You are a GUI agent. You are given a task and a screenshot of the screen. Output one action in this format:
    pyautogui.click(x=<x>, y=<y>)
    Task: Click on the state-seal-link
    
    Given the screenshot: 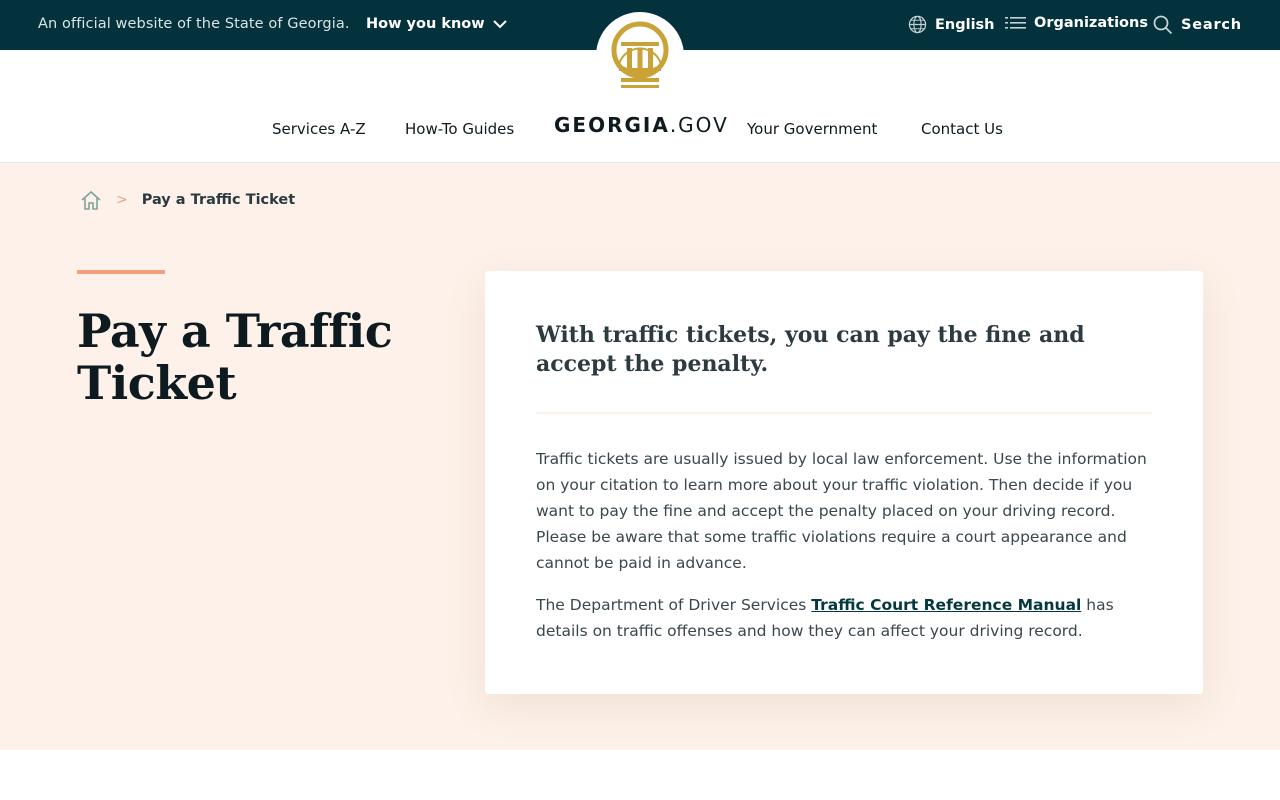 What is the action you would take?
    pyautogui.click(x=640, y=56)
    